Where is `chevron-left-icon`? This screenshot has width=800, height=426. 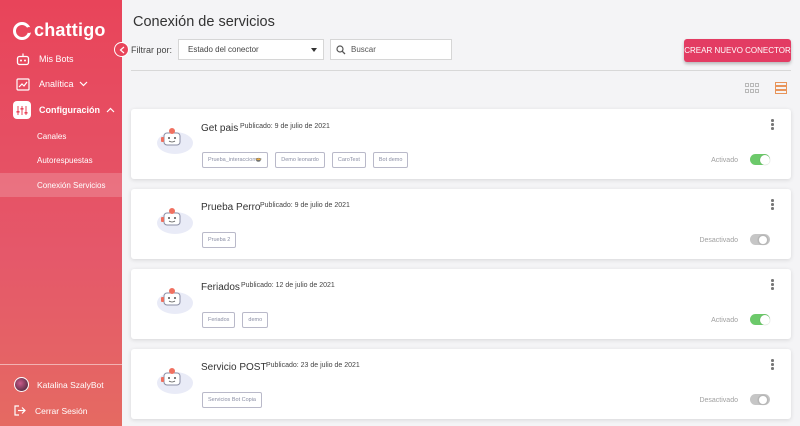
chevron-left-icon is located at coordinates (121, 49).